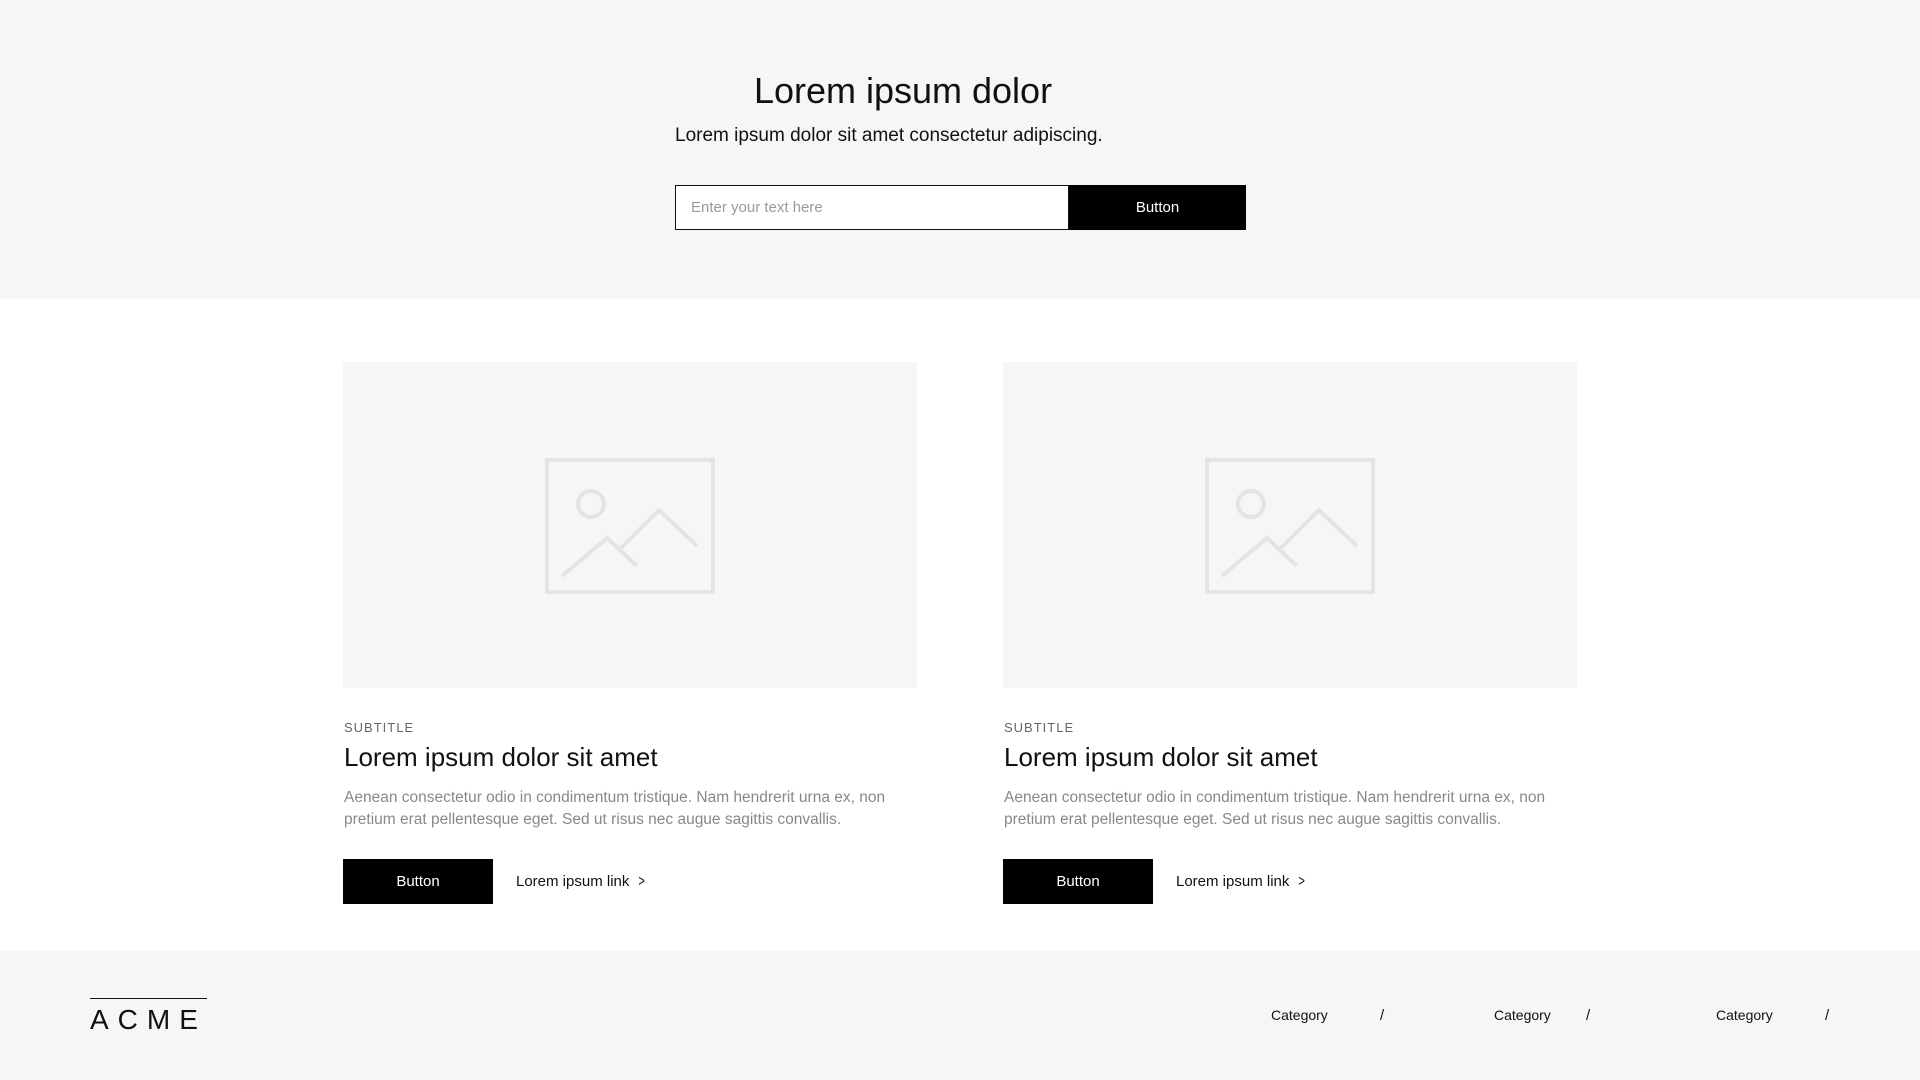  I want to click on footer: ACME Category / Category / Category /, so click(960, 1015).